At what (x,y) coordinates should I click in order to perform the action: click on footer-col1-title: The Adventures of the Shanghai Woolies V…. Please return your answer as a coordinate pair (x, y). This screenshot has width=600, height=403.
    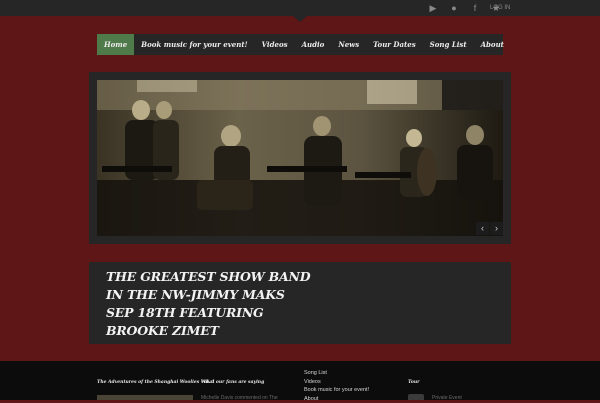
    Looking at the image, I should click on (156, 383).